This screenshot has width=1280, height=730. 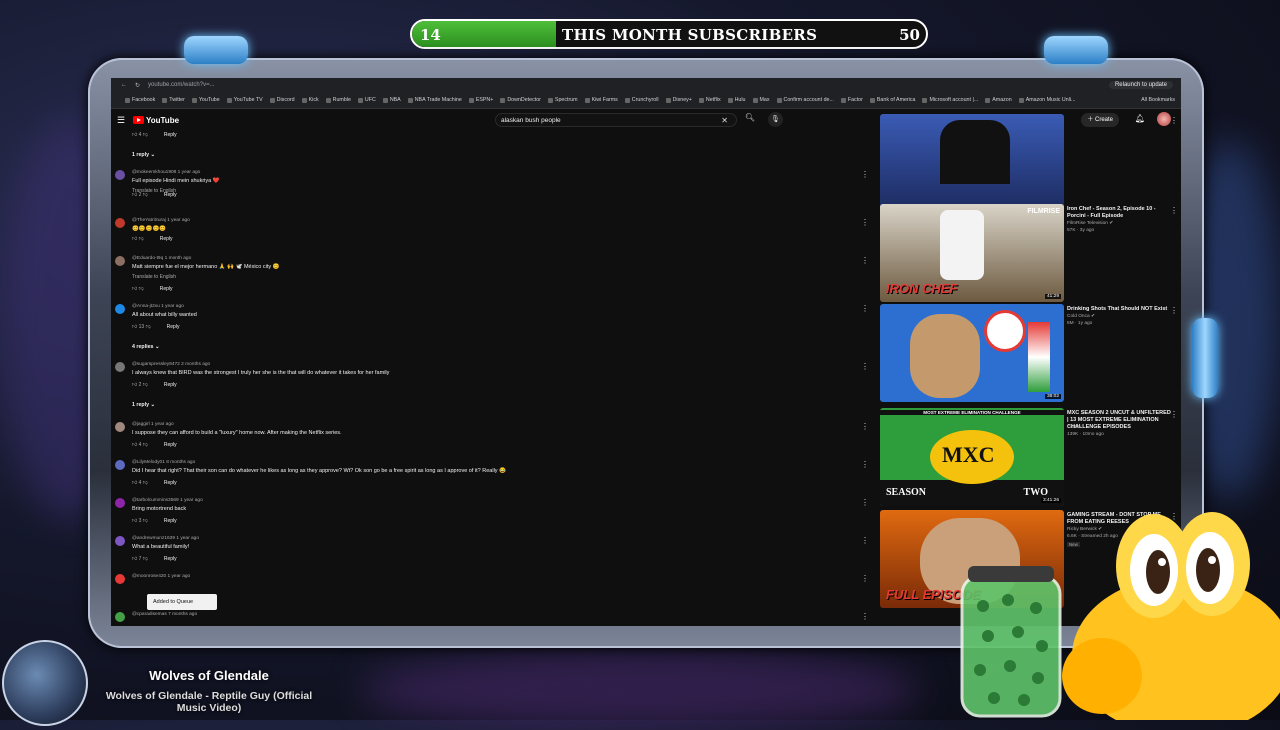 What do you see at coordinates (161, 258) in the screenshot?
I see `comment-author: @Eduardo-t9q 1 month ago` at bounding box center [161, 258].